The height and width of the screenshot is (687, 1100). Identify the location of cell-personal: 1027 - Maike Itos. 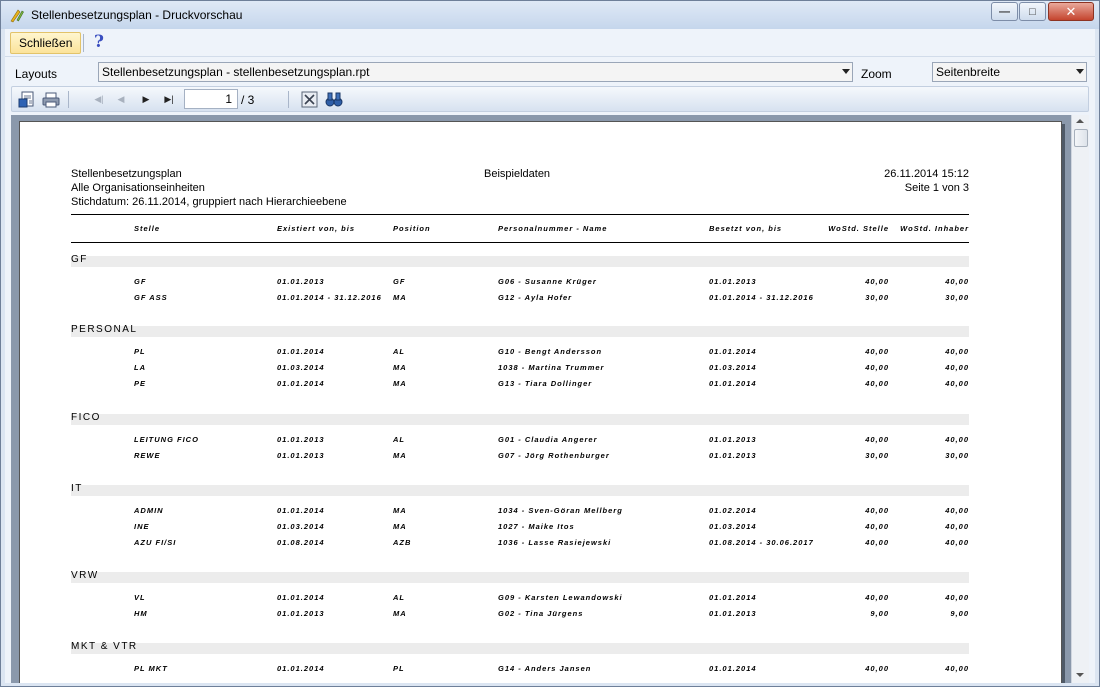
(536, 526).